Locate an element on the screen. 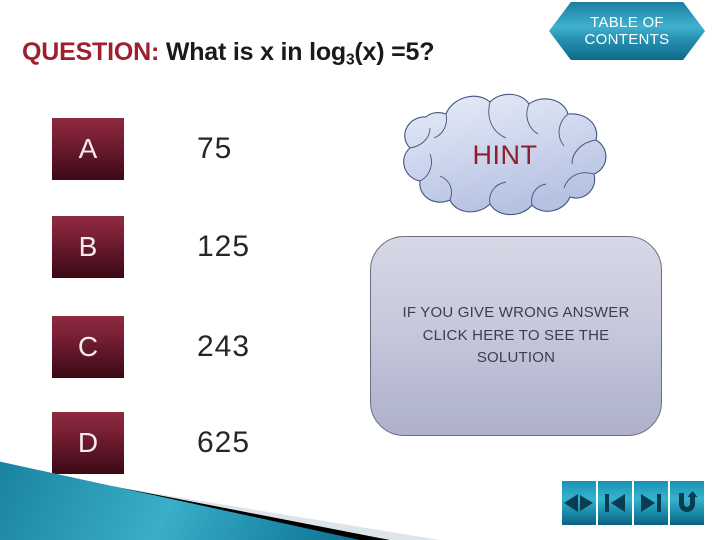 The width and height of the screenshot is (720, 540). hint-button: HINT is located at coordinates (498, 155).